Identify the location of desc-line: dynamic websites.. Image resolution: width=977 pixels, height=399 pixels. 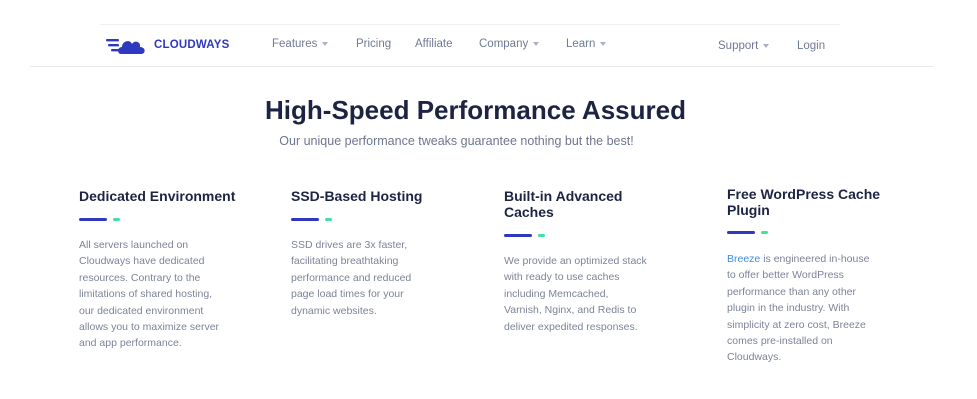
(334, 310).